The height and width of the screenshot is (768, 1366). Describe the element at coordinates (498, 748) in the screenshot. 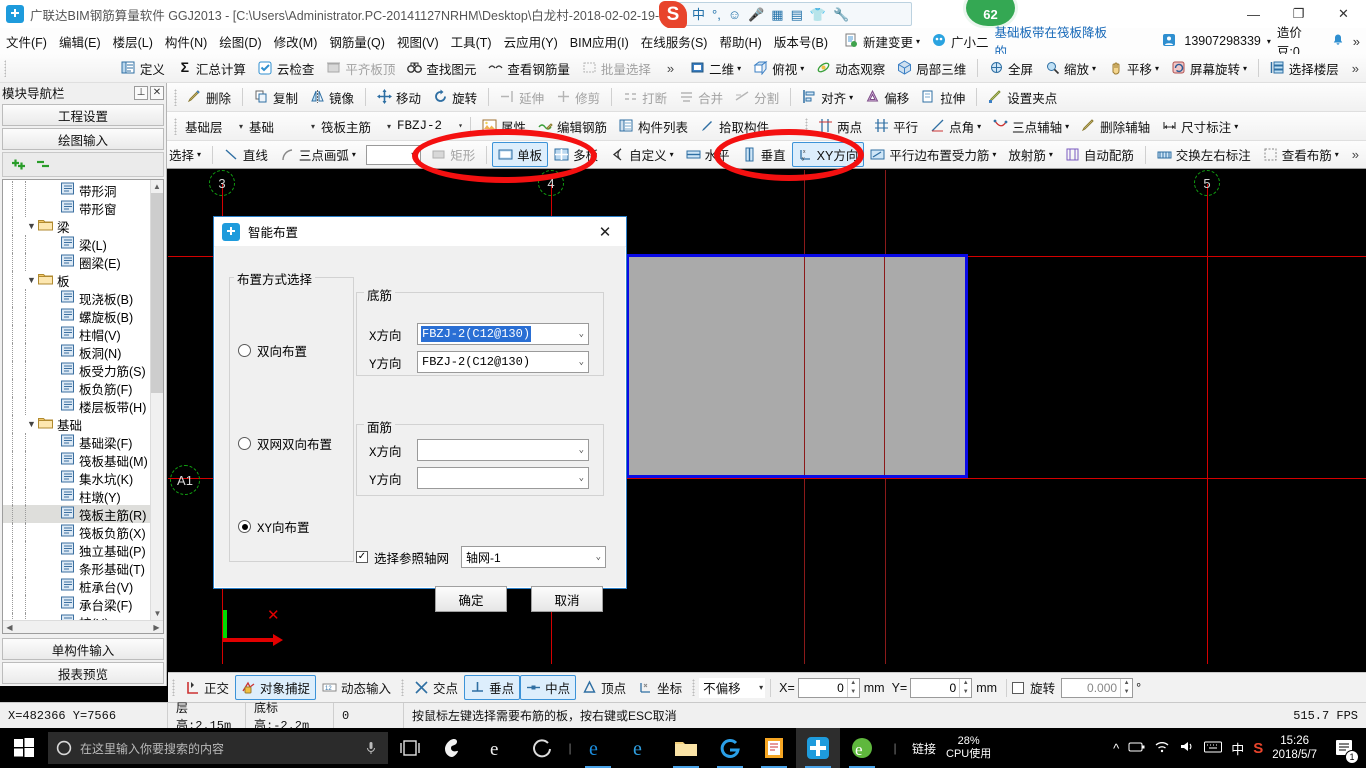

I see `ie-app-icon: e` at that location.